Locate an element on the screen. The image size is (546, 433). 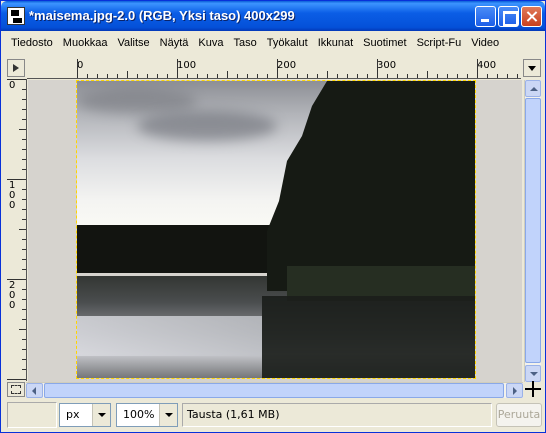
close-button is located at coordinates (531, 16).